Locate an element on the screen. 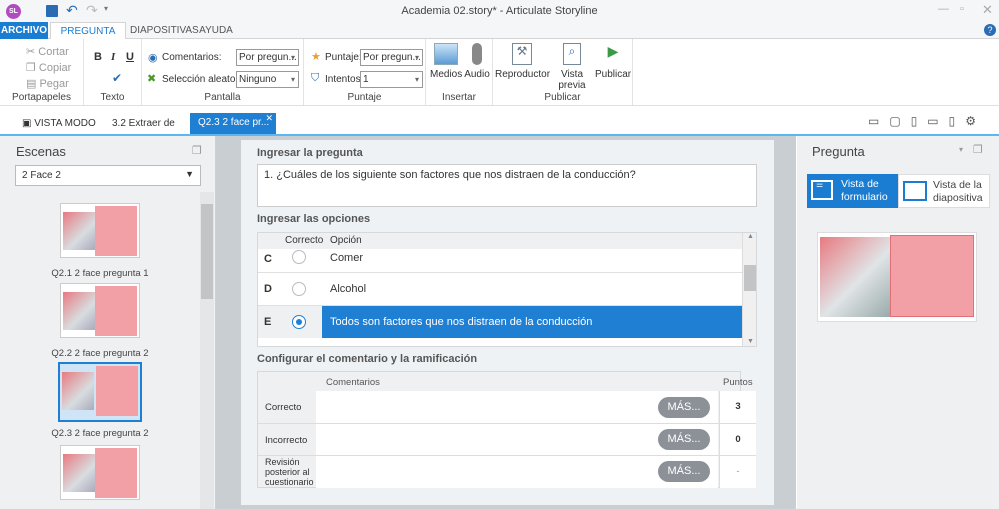  group-label: Texto is located at coordinates (112, 97).